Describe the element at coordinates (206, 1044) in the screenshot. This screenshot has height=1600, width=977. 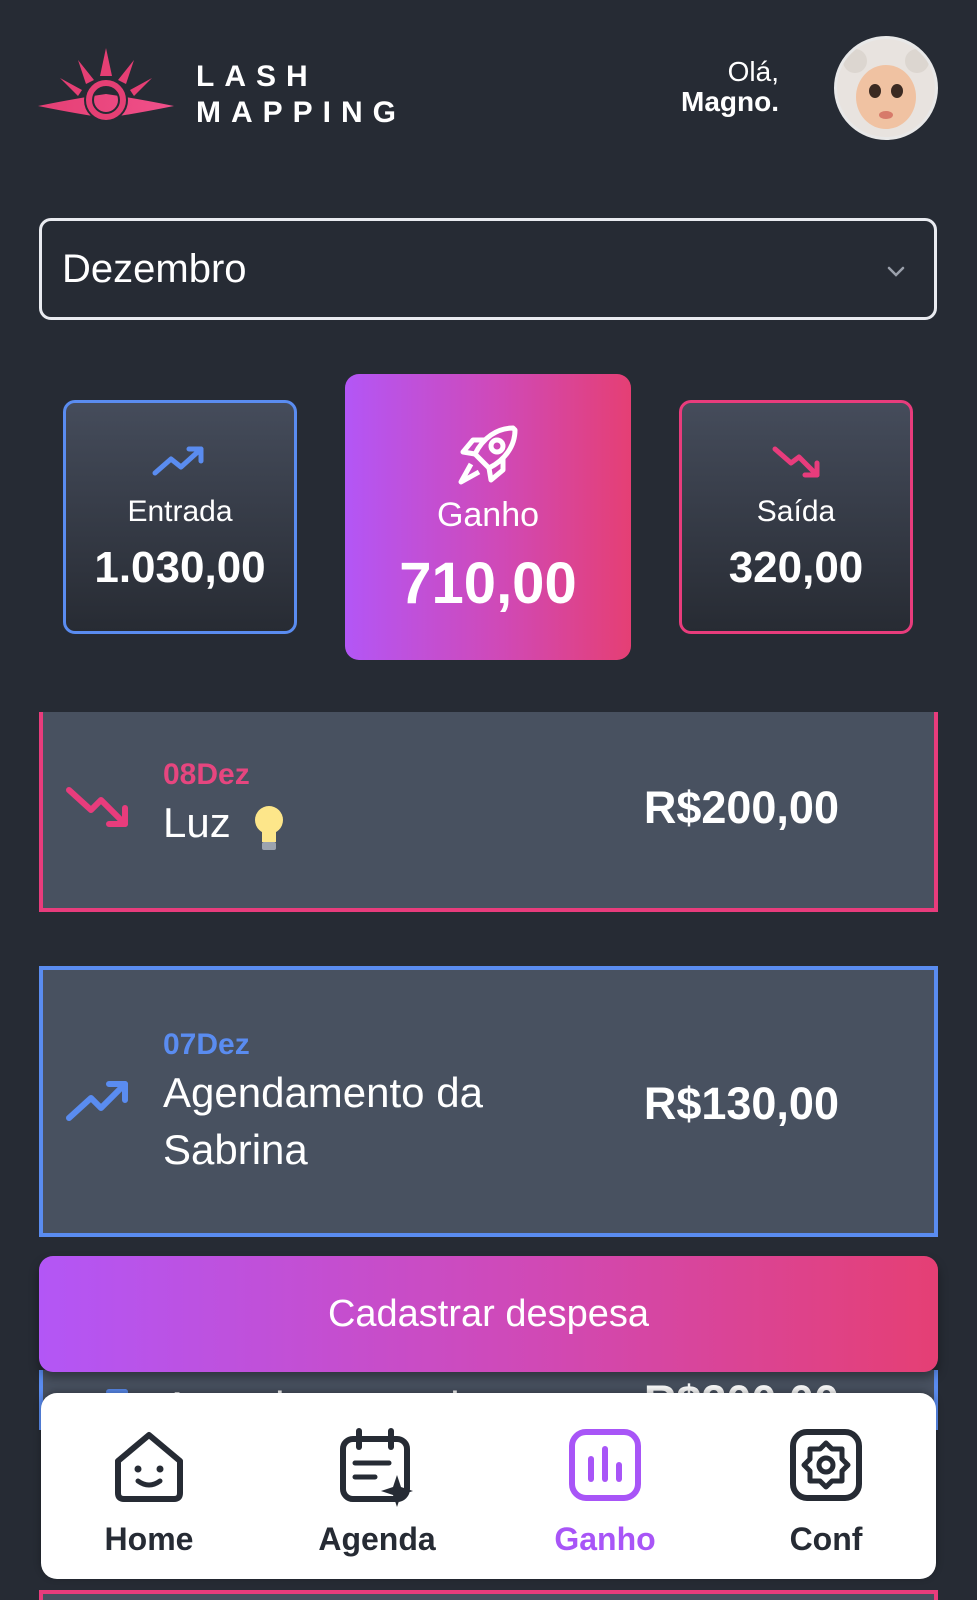
I see `transaction-date: 07Dez` at that location.